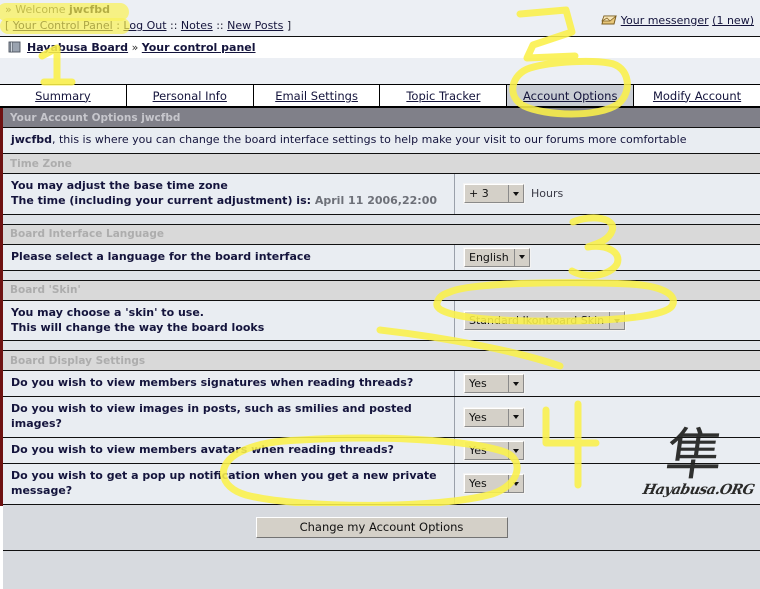  I want to click on skin-select: Standard Ikonboard Skin, so click(545, 321).